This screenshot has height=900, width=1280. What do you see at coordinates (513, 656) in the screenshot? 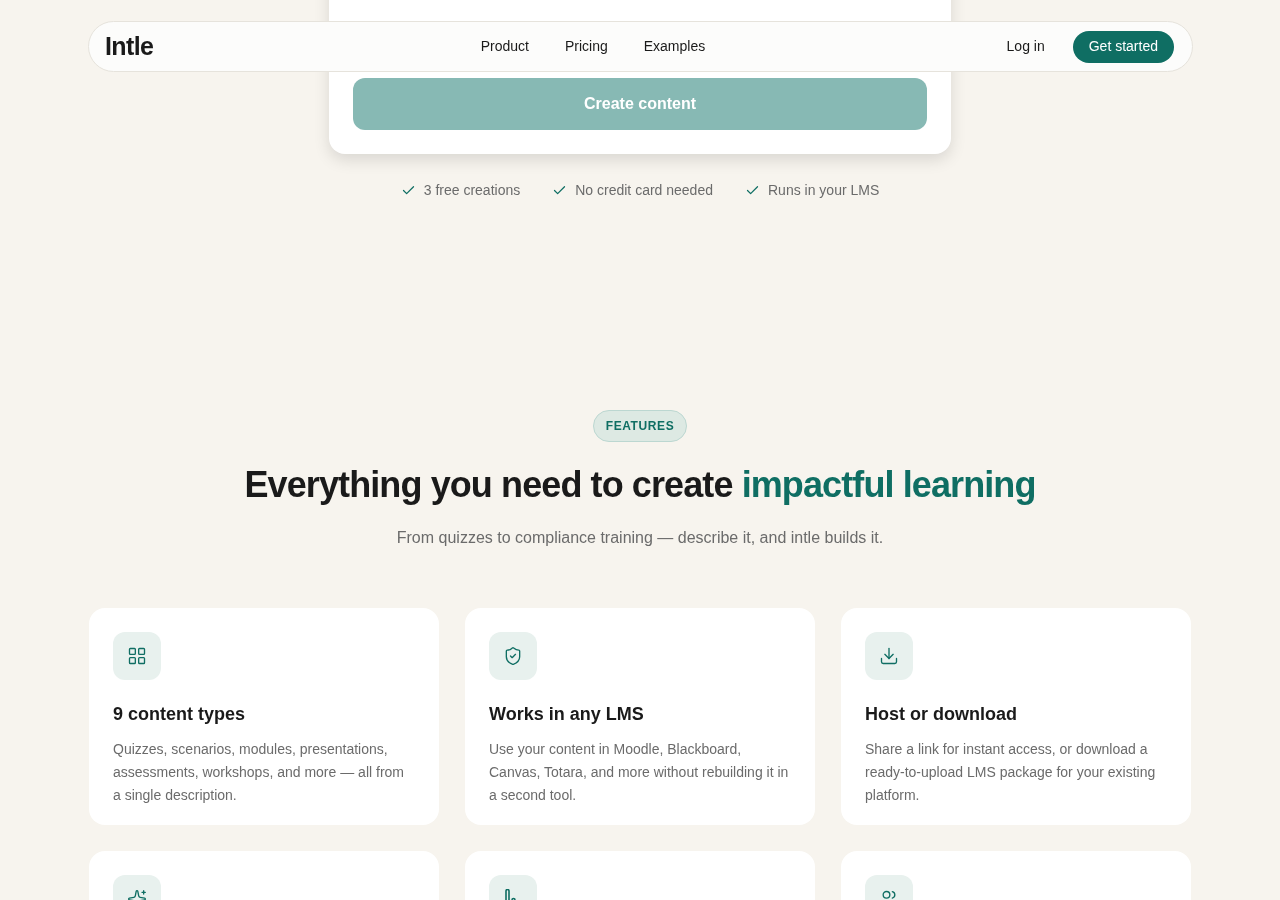
I see `shield-check-icon` at bounding box center [513, 656].